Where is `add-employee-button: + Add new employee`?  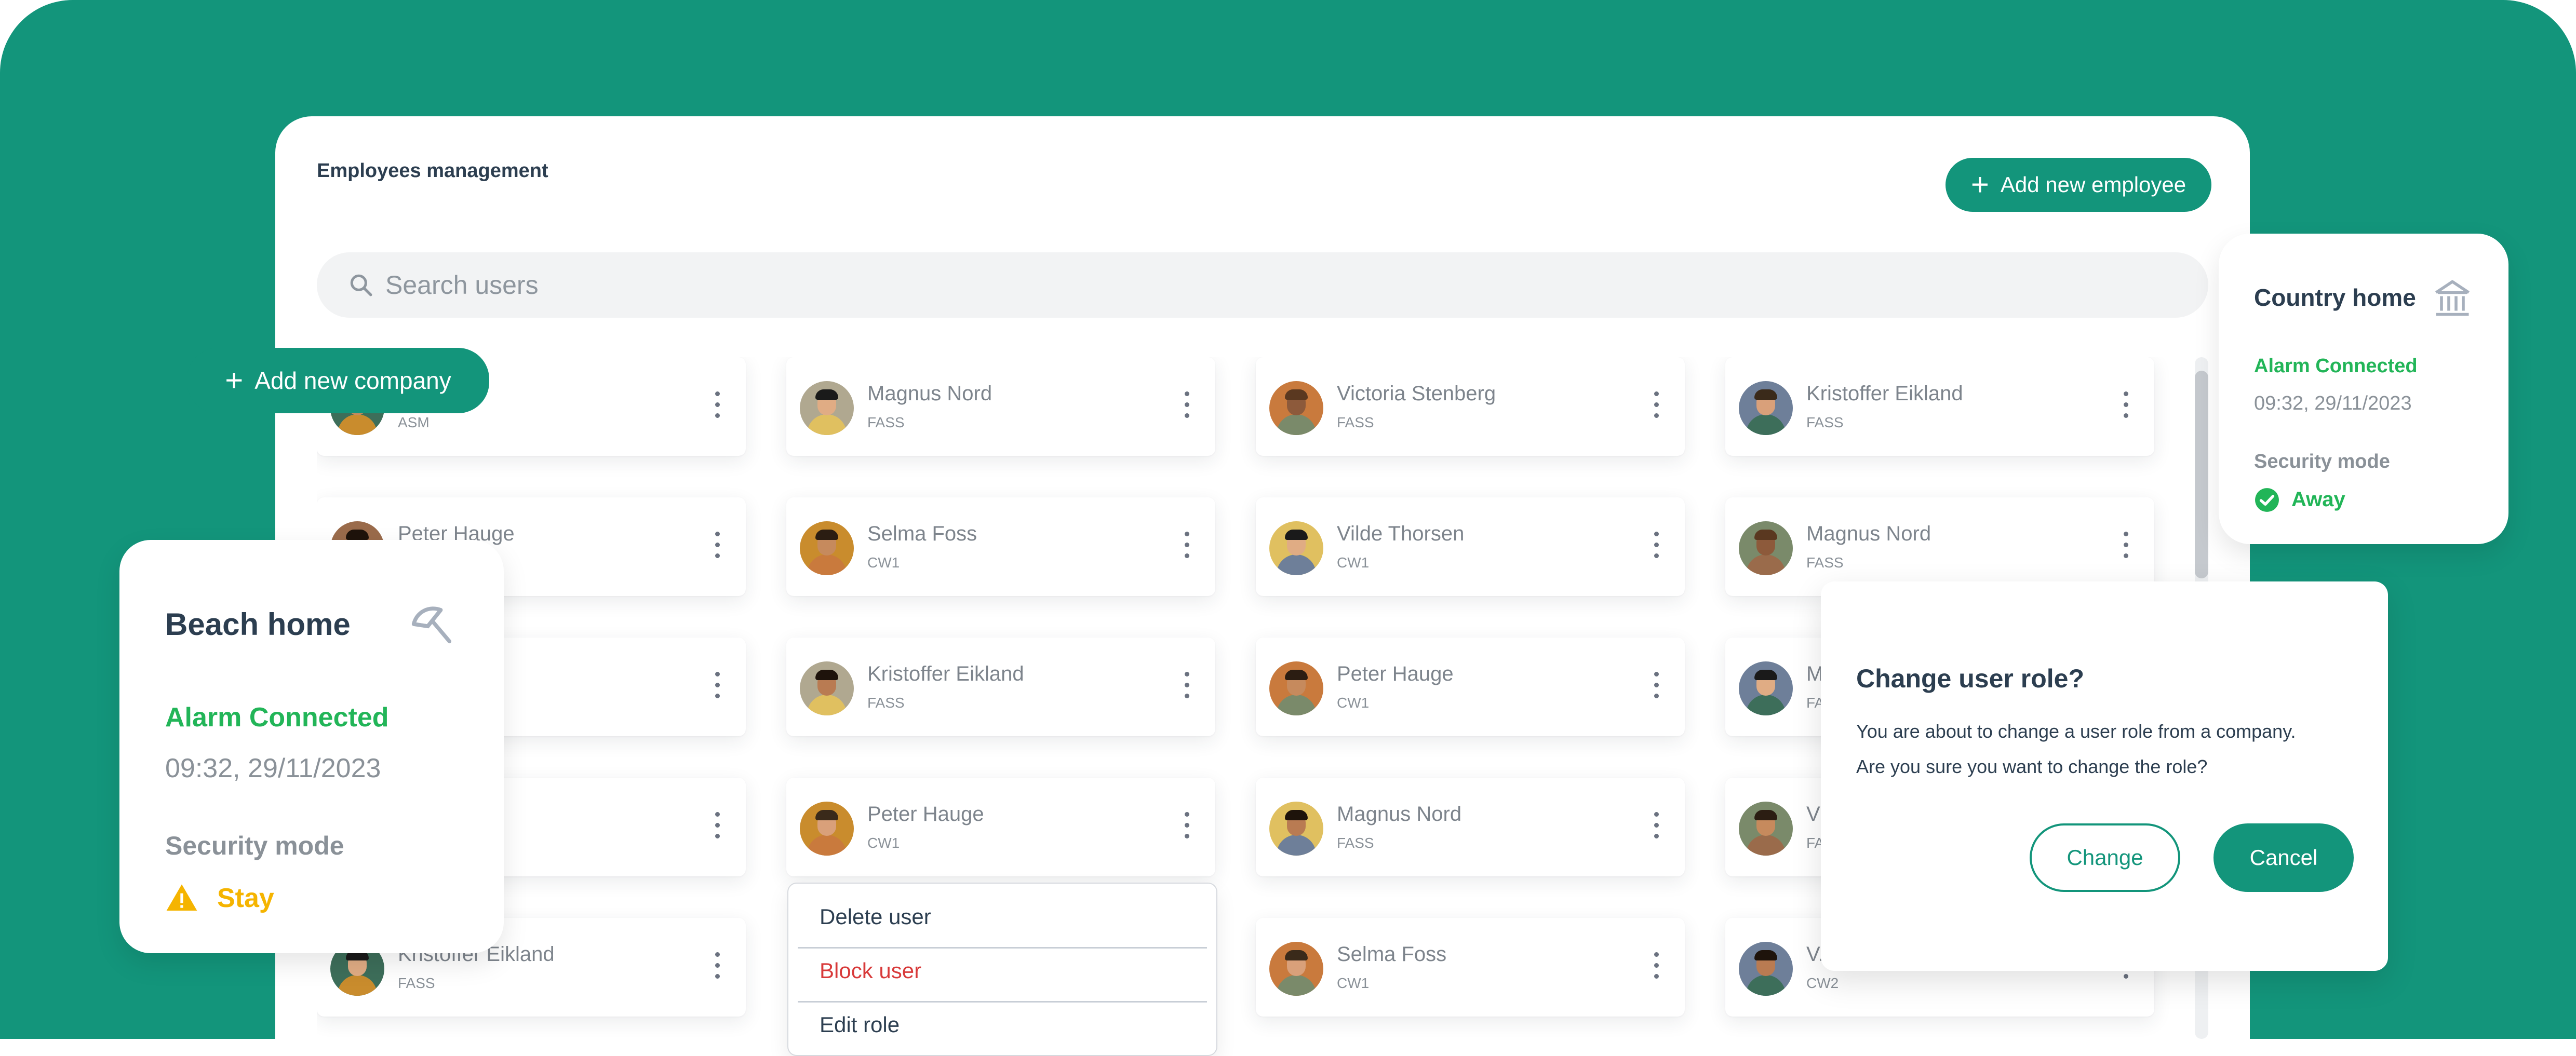
add-employee-button: + Add new employee is located at coordinates (2079, 185).